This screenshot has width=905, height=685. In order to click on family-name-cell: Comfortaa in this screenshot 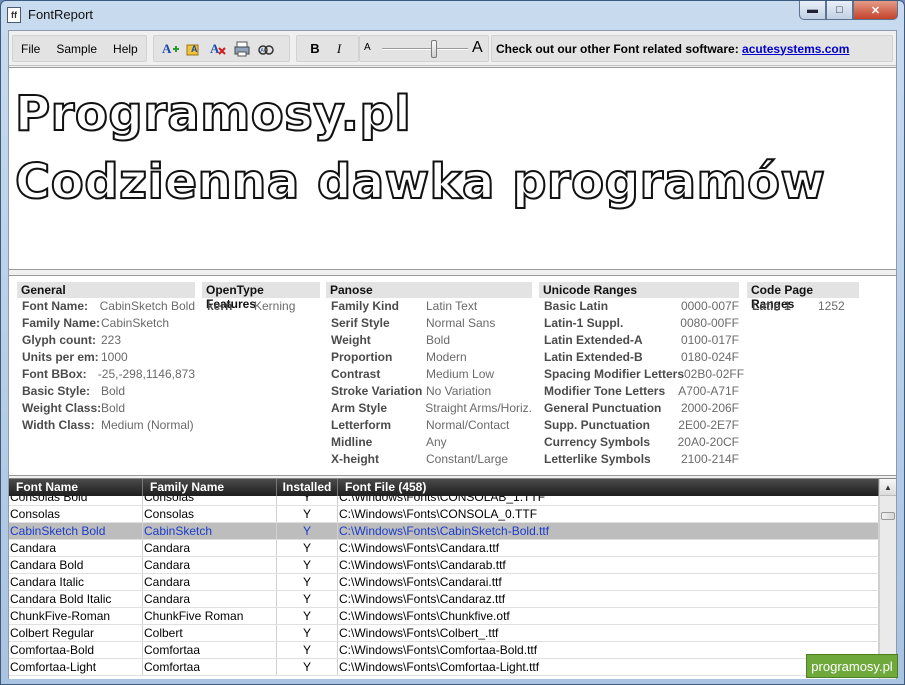, I will do `click(210, 667)`.